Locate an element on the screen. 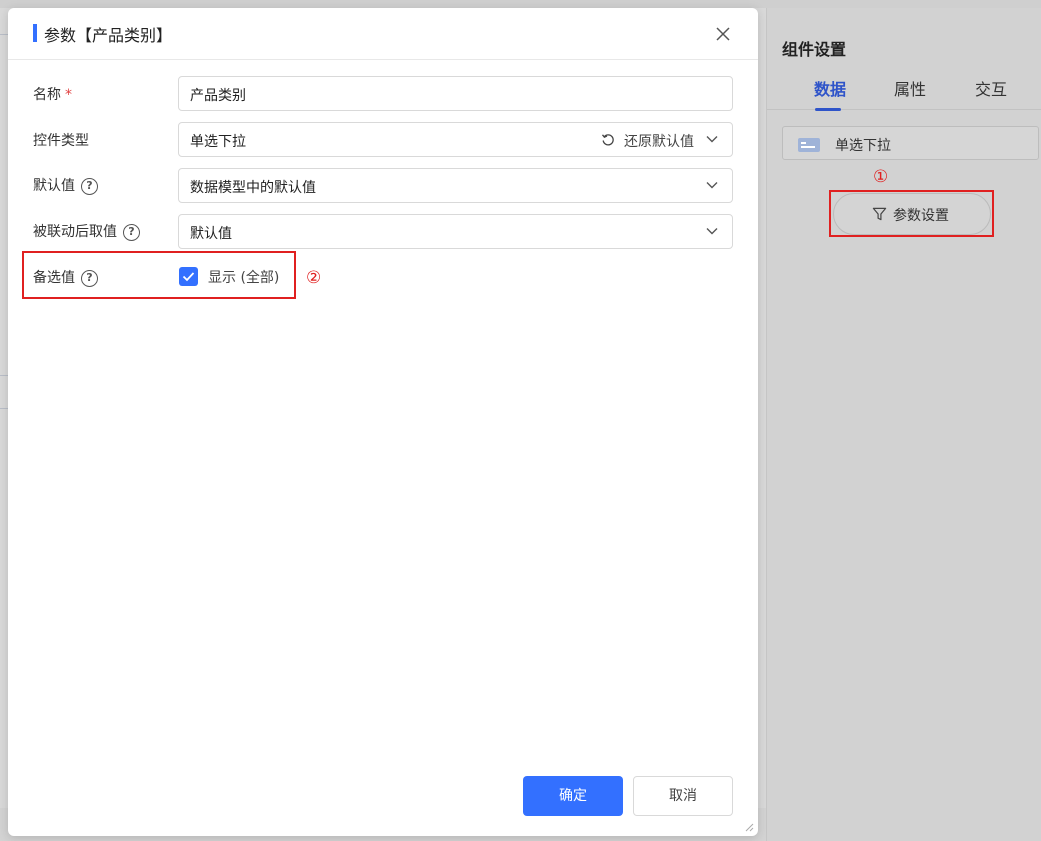 This screenshot has height=841, width=1041. name-label-text: 名称 is located at coordinates (47, 95).